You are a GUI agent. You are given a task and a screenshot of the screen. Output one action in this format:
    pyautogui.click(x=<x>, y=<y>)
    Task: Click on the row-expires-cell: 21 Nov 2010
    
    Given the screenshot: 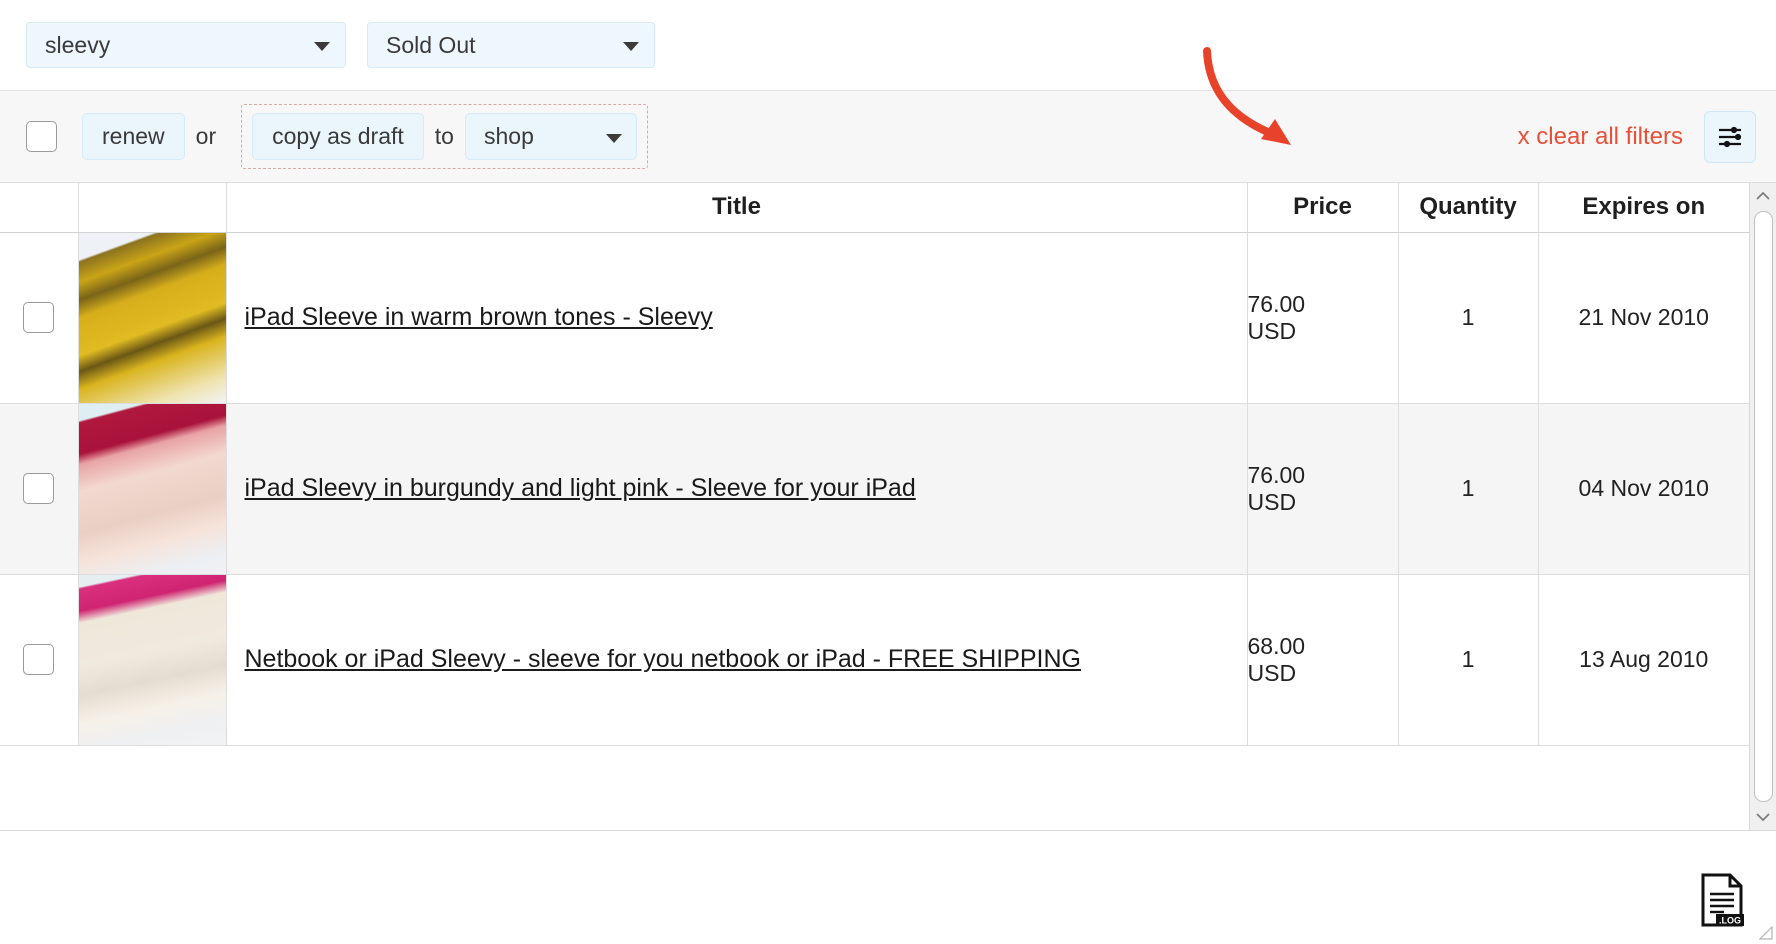 What is the action you would take?
    pyautogui.click(x=1643, y=318)
    